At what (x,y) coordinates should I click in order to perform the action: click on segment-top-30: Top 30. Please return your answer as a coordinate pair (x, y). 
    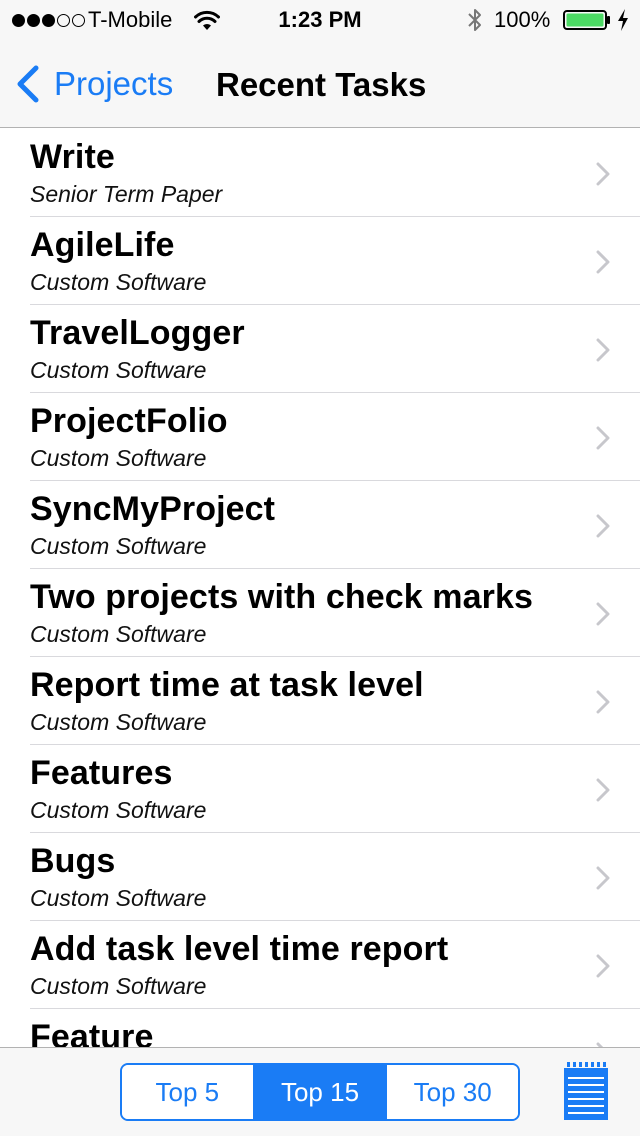
    Looking at the image, I should click on (451, 1092).